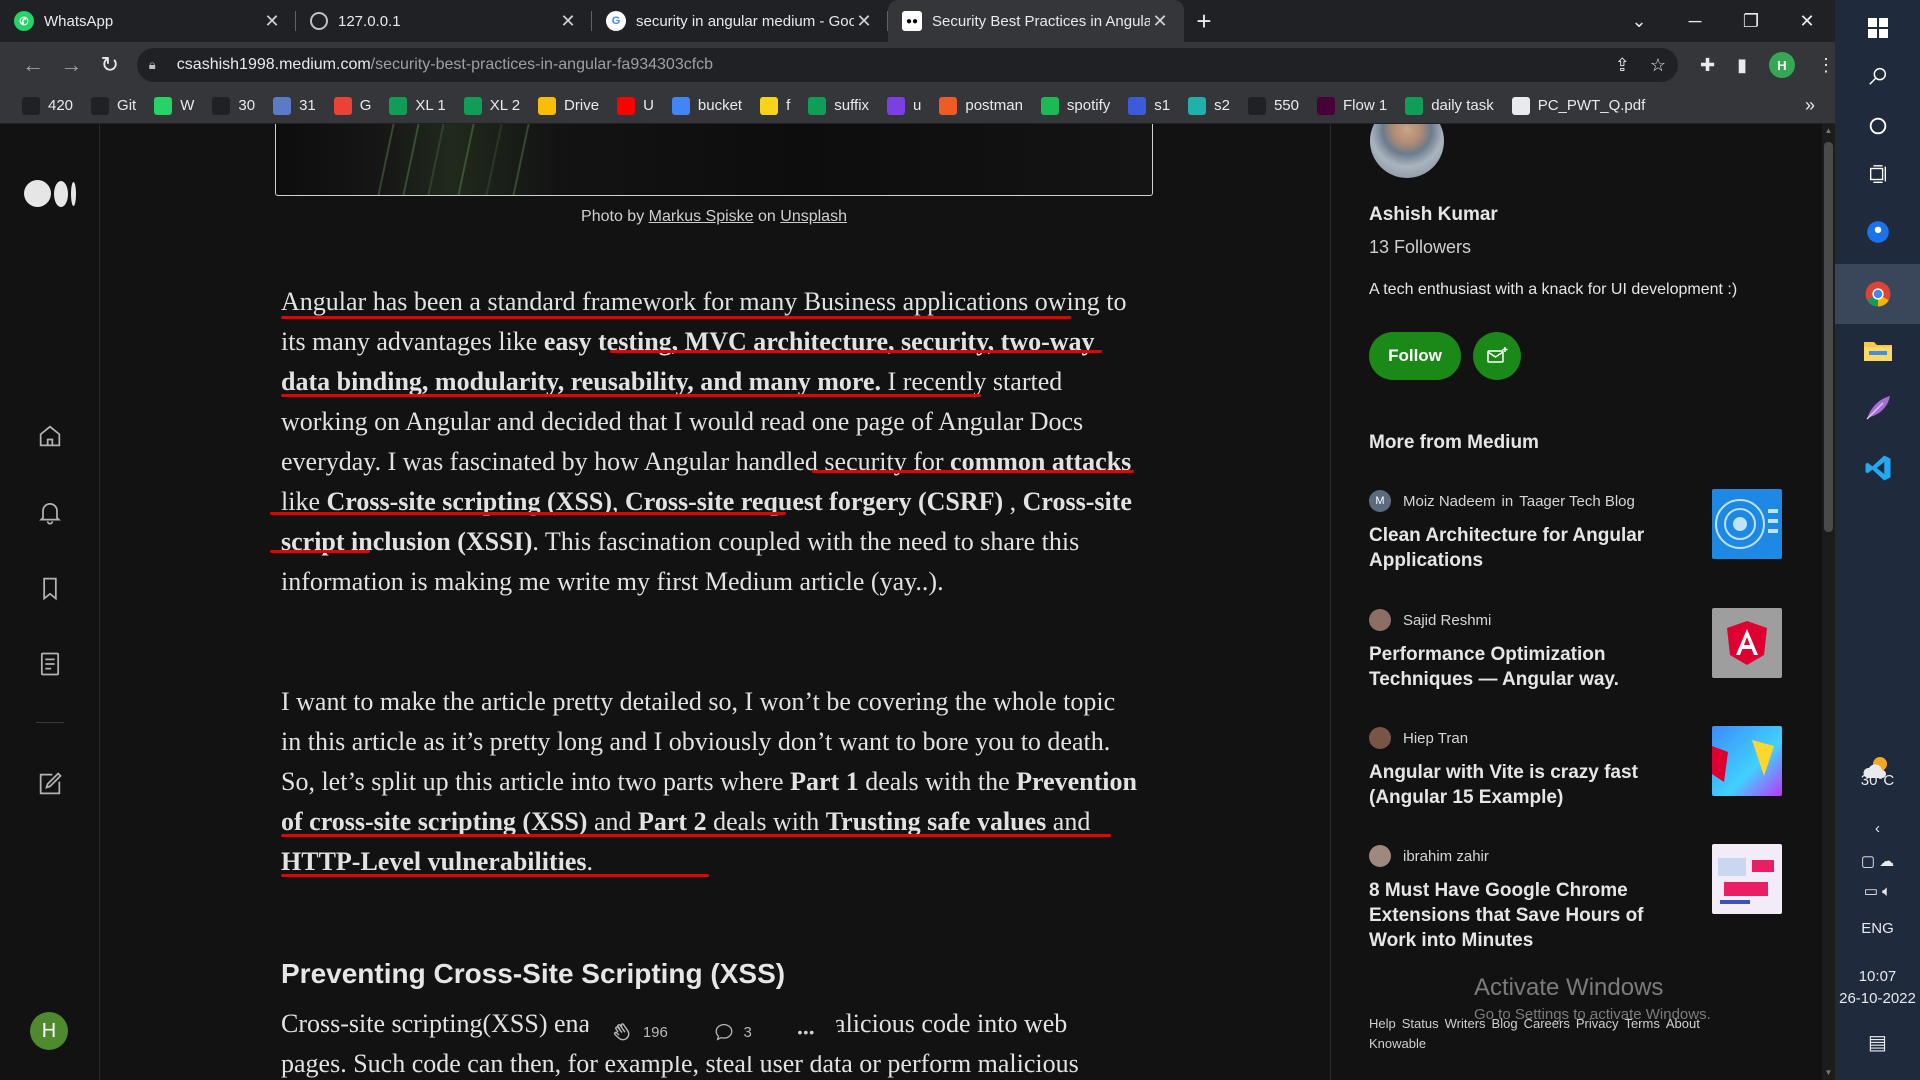  I want to click on bookmark-item: U, so click(635, 106).